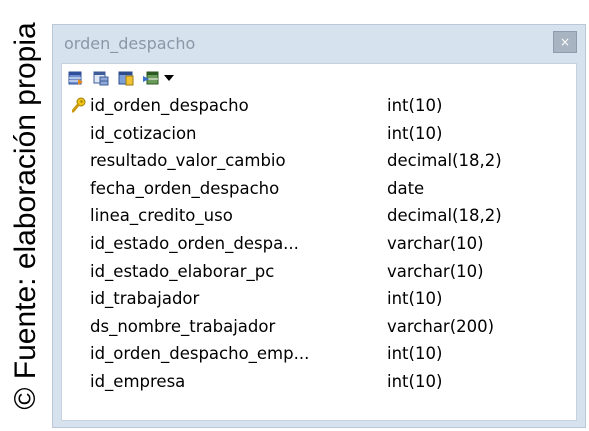 The image size is (589, 431). I want to click on column-row: id_empresa int(10), so click(319, 383).